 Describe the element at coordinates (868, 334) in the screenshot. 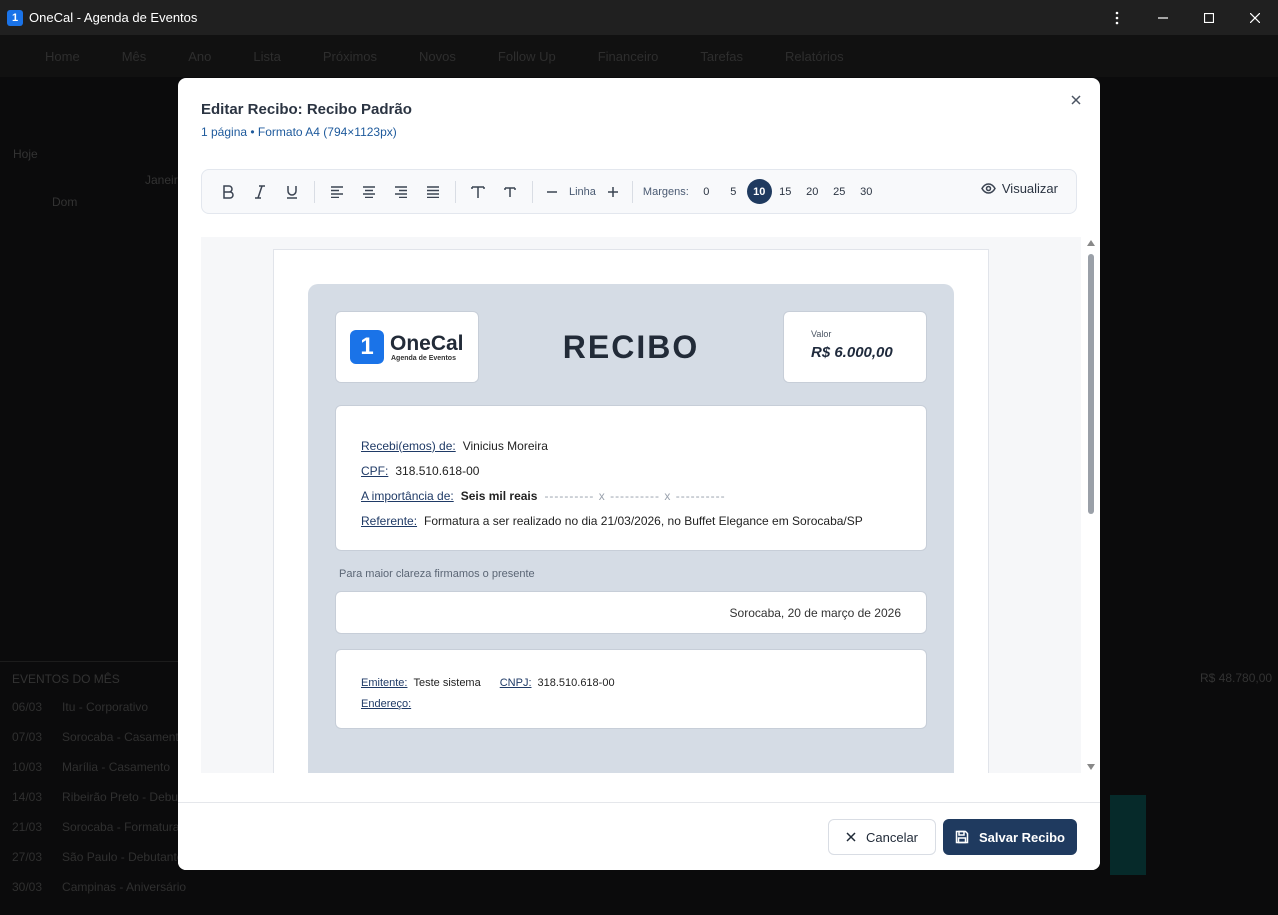

I see `value-label: Valor` at that location.